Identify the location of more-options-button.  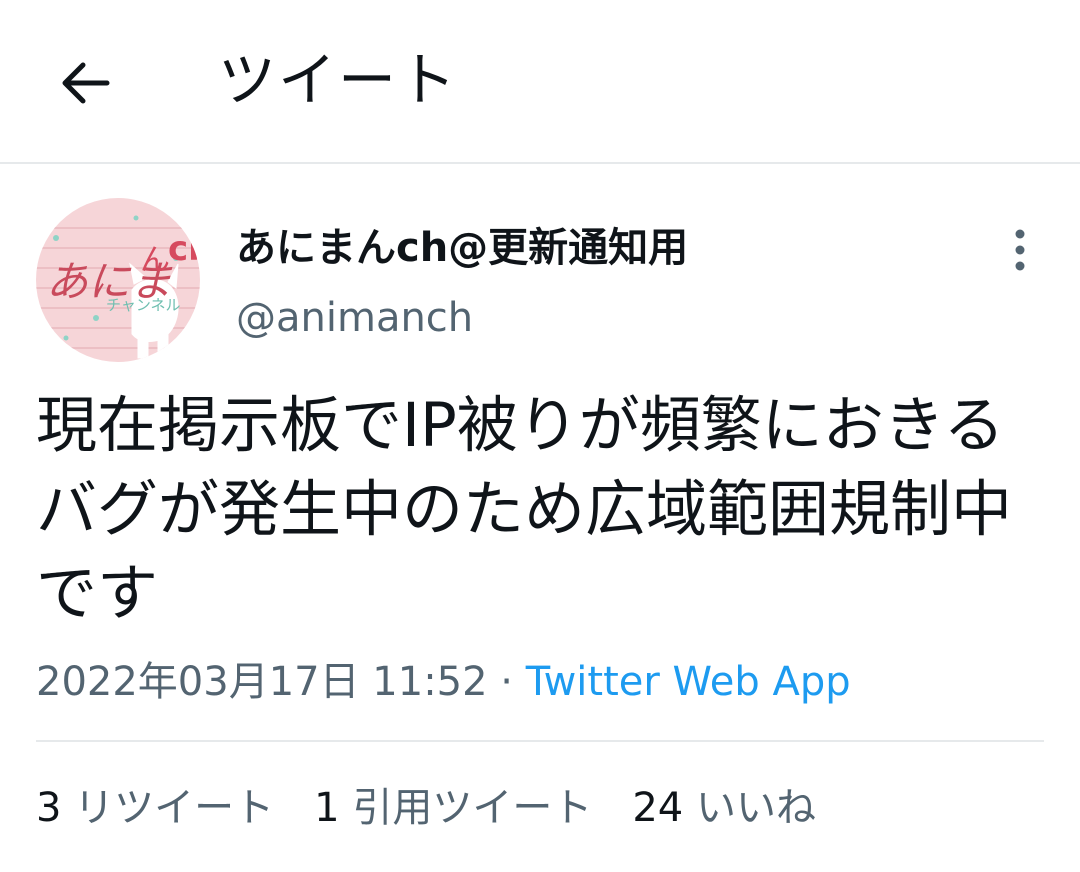
(1020, 250).